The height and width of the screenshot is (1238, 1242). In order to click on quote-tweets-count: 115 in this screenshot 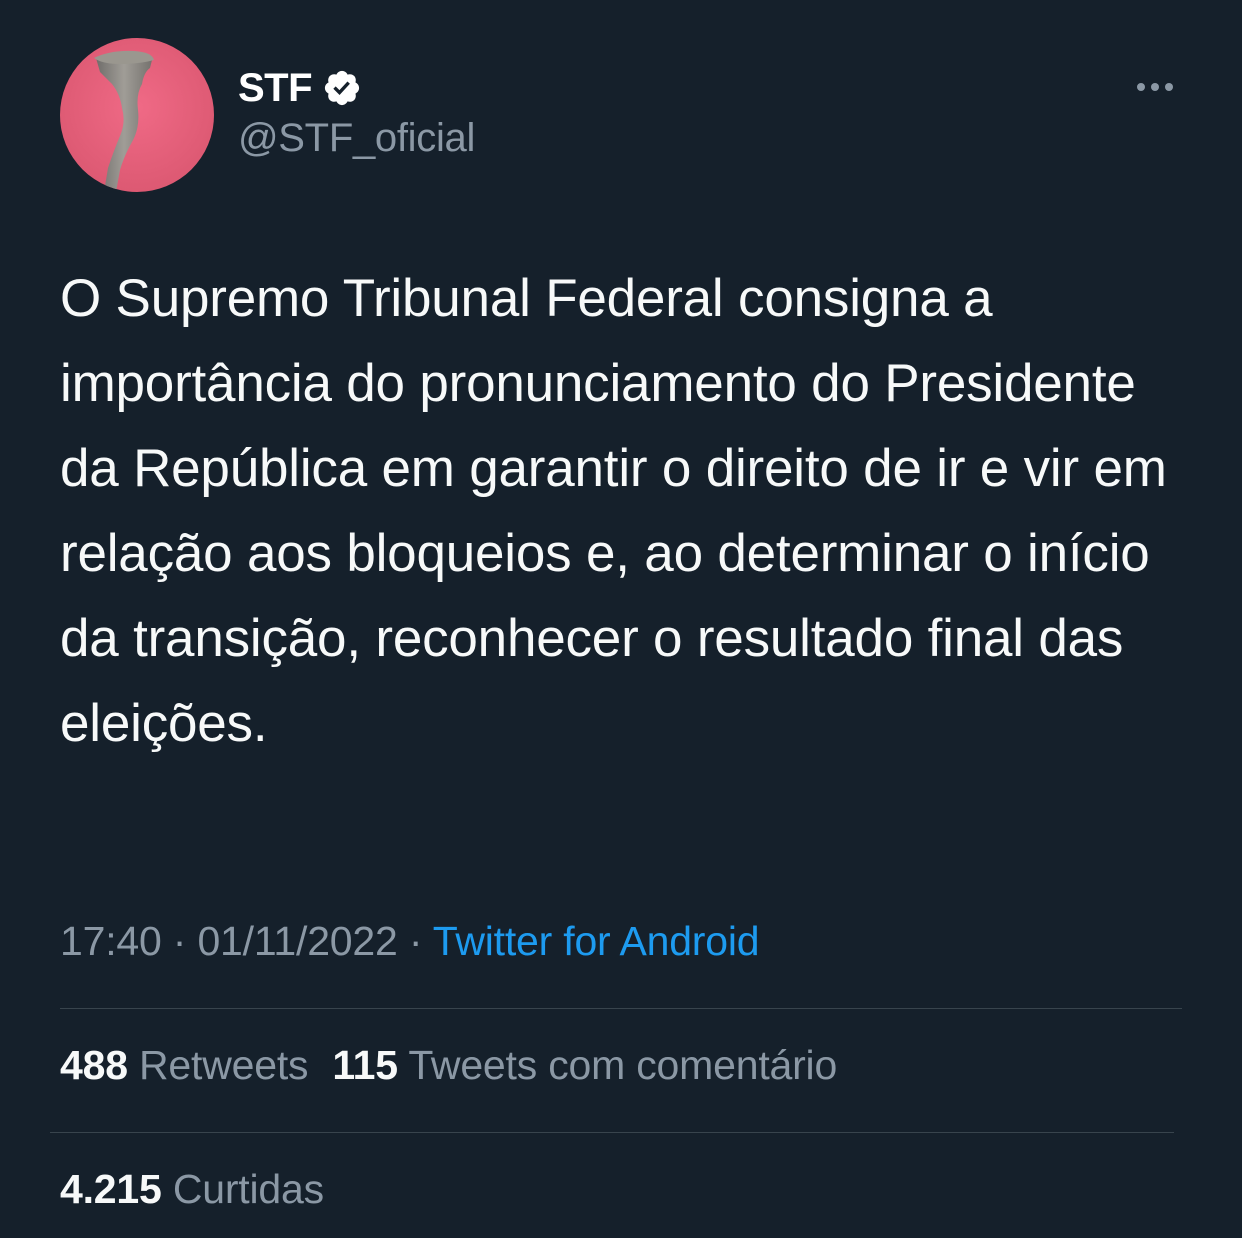, I will do `click(365, 1065)`.